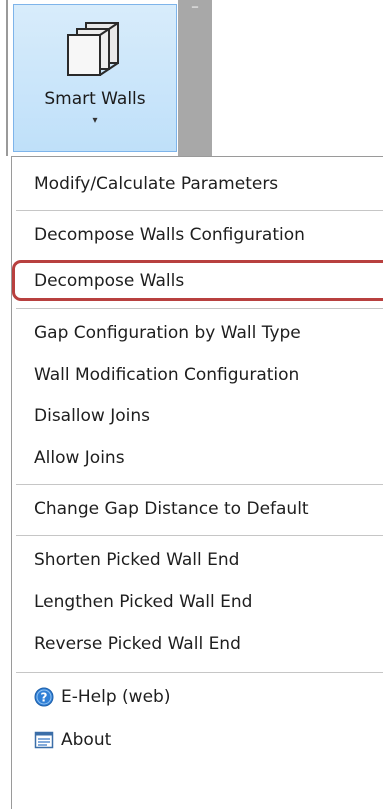  Describe the element at coordinates (197, 458) in the screenshot. I see `menu-item-allow-joins: Allow Joins` at that location.